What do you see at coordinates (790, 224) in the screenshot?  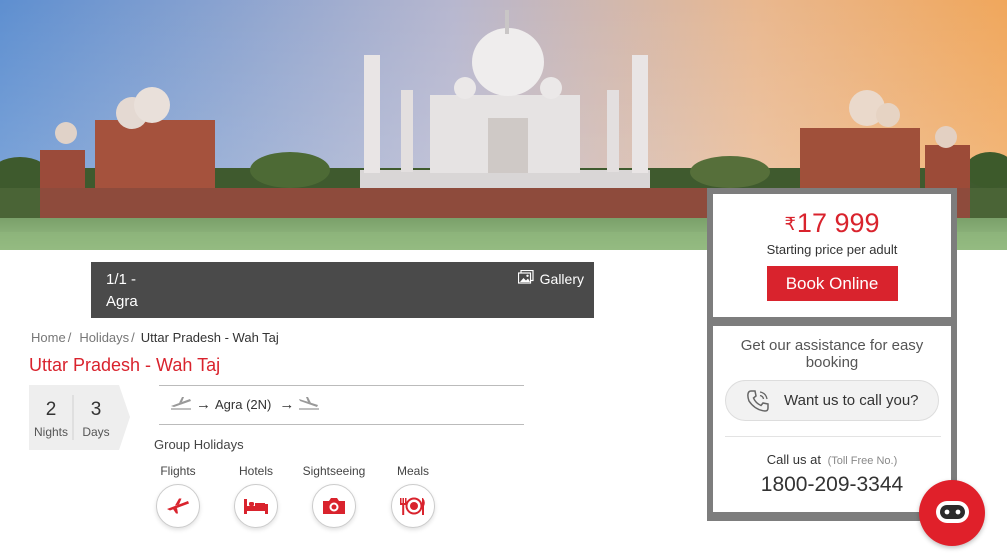 I see `currency-symbol: ₹` at bounding box center [790, 224].